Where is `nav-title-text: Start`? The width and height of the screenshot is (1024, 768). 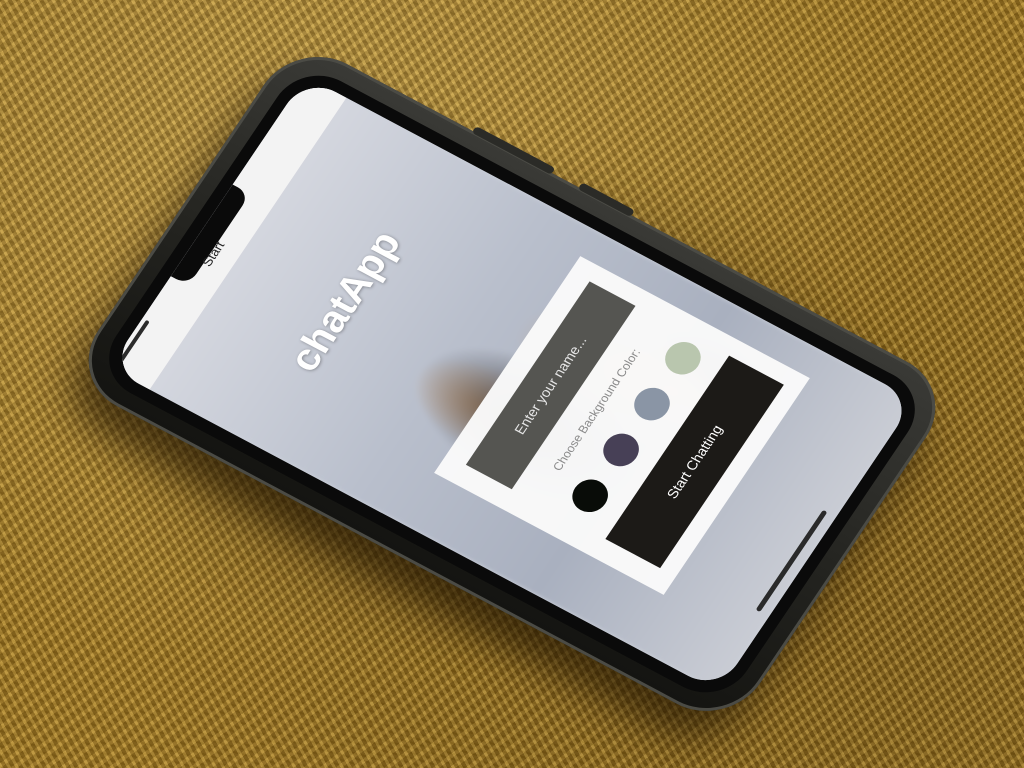 nav-title-text: Start is located at coordinates (213, 253).